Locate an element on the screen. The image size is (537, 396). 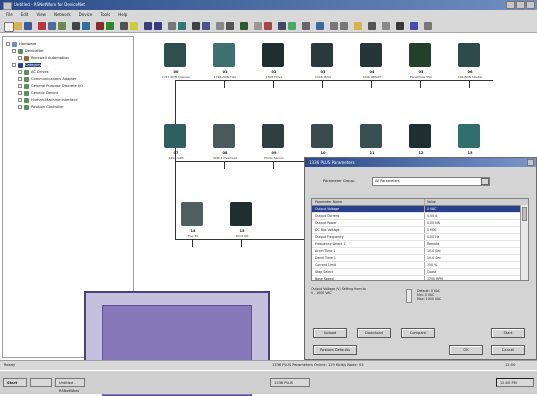
online-icon is located at coordinates (86, 26).